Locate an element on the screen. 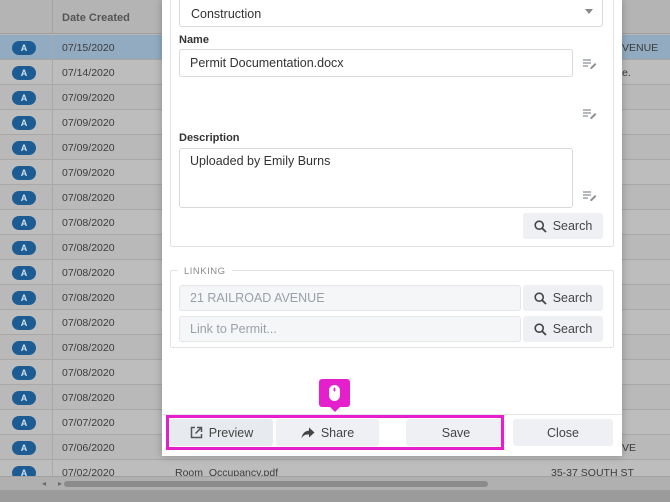 Image resolution: width=670 pixels, height=502 pixels. address-search-label: Search is located at coordinates (572, 298).